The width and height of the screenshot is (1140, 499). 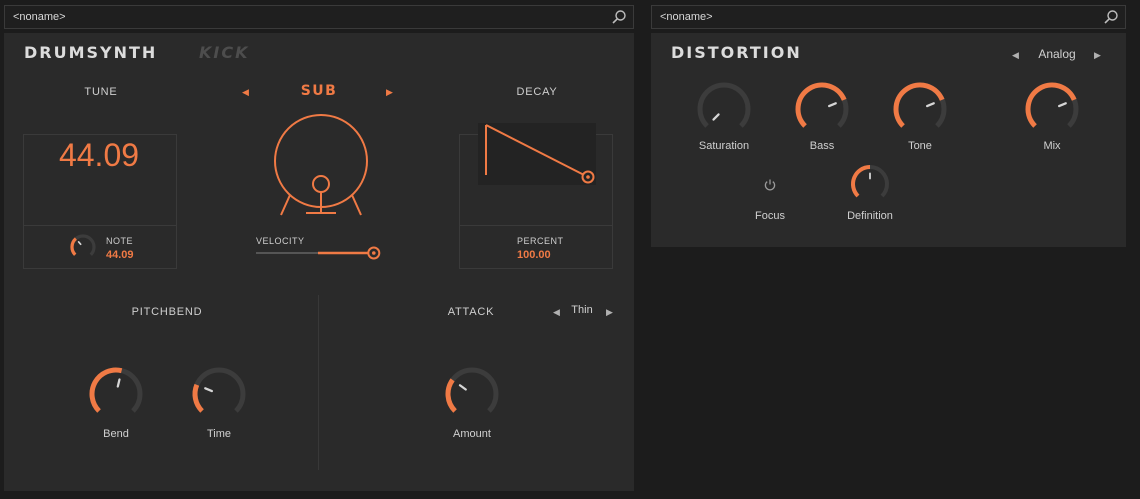 I want to click on lower-divider, so click(x=318, y=382).